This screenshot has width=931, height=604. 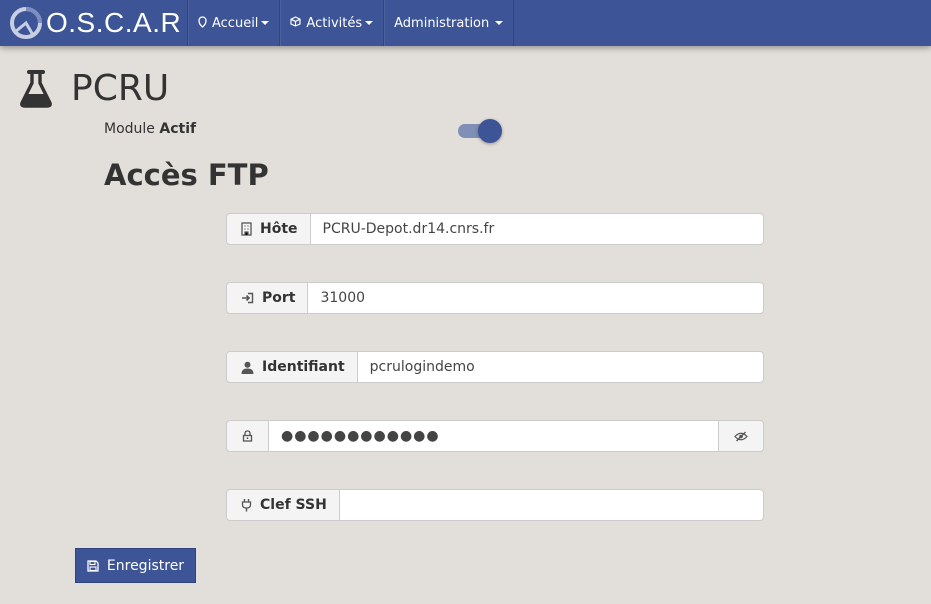 What do you see at coordinates (293, 505) in the screenshot?
I see `ssh-key-label: Clef SSH` at bounding box center [293, 505].